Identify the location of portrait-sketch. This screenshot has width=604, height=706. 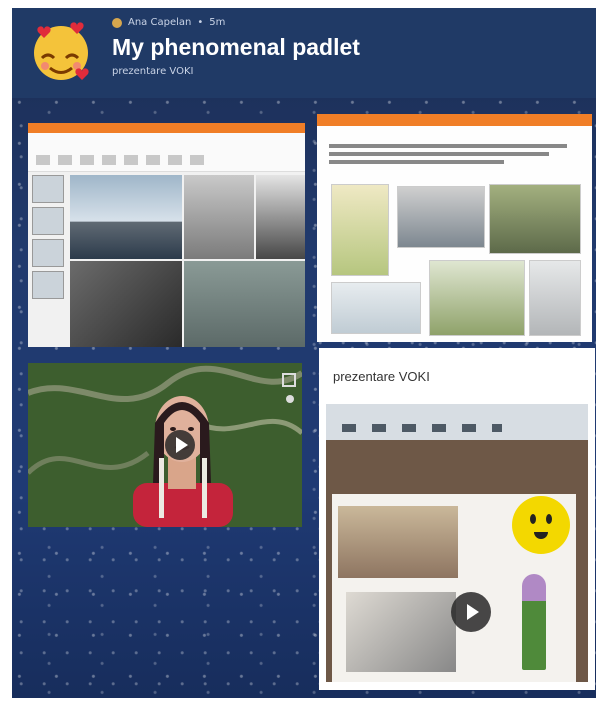
(401, 632).